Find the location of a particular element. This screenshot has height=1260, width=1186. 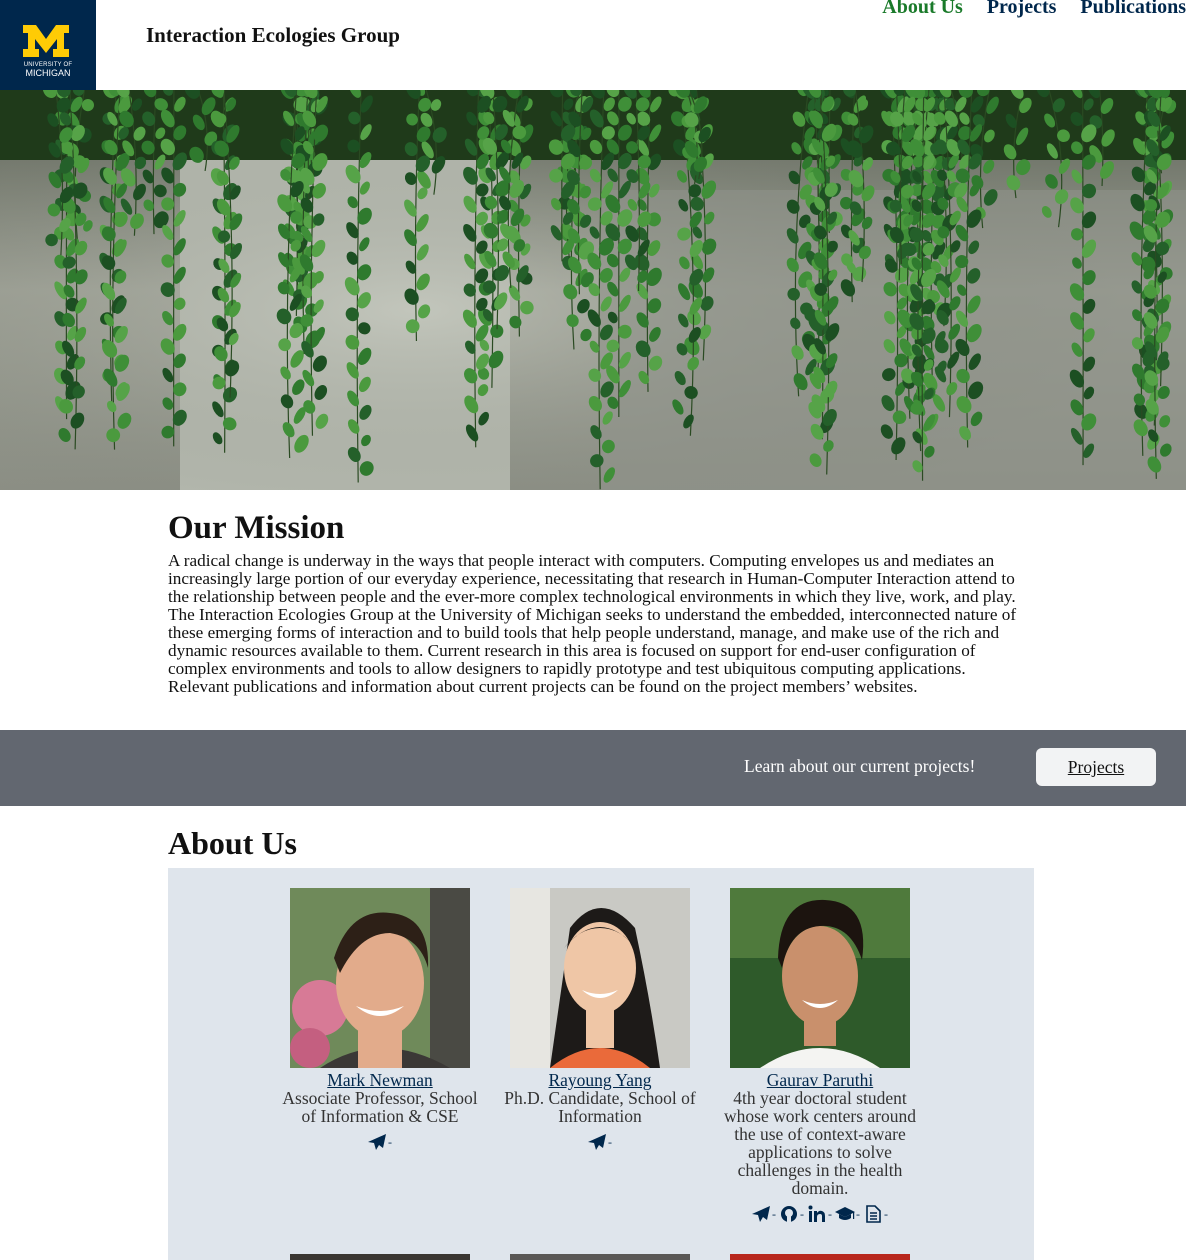

about-heading: About Us is located at coordinates (232, 843).